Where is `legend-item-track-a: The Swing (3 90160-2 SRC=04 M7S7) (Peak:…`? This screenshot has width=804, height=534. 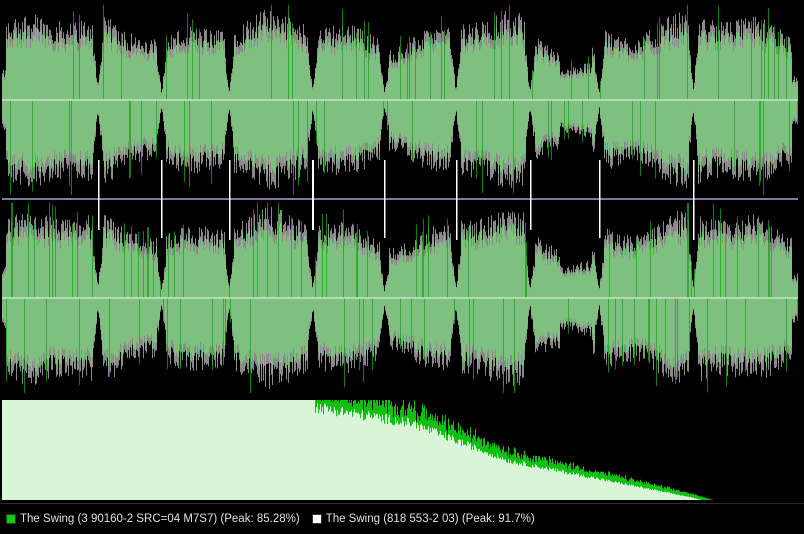 legend-item-track-a: The Swing (3 90160-2 SRC=04 M7S7) (Peak:… is located at coordinates (153, 519).